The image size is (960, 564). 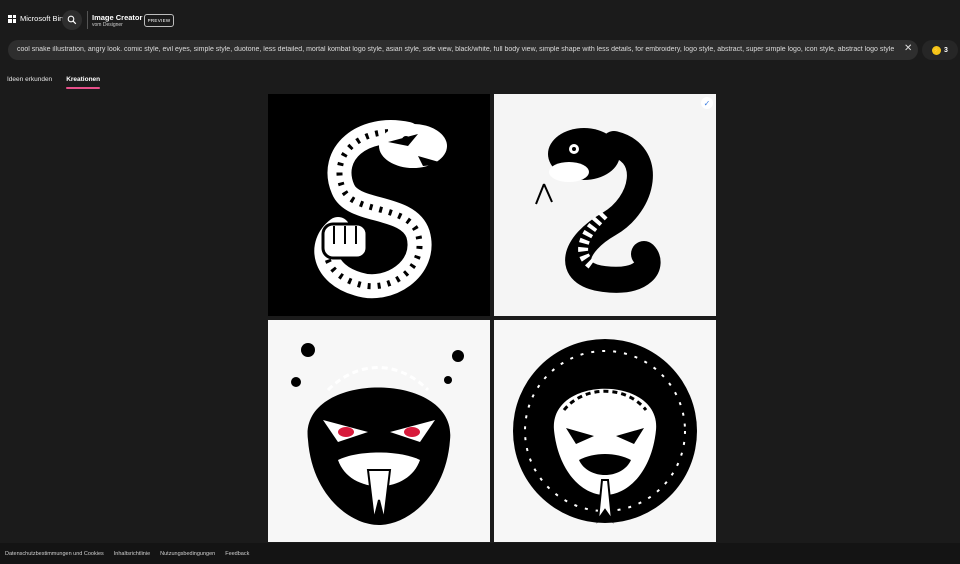 I want to click on credit-count: 3, so click(x=946, y=50).